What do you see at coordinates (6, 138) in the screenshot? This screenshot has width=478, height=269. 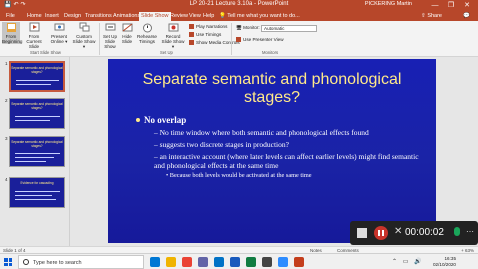 I see `thumbnail-number: 3` at bounding box center [6, 138].